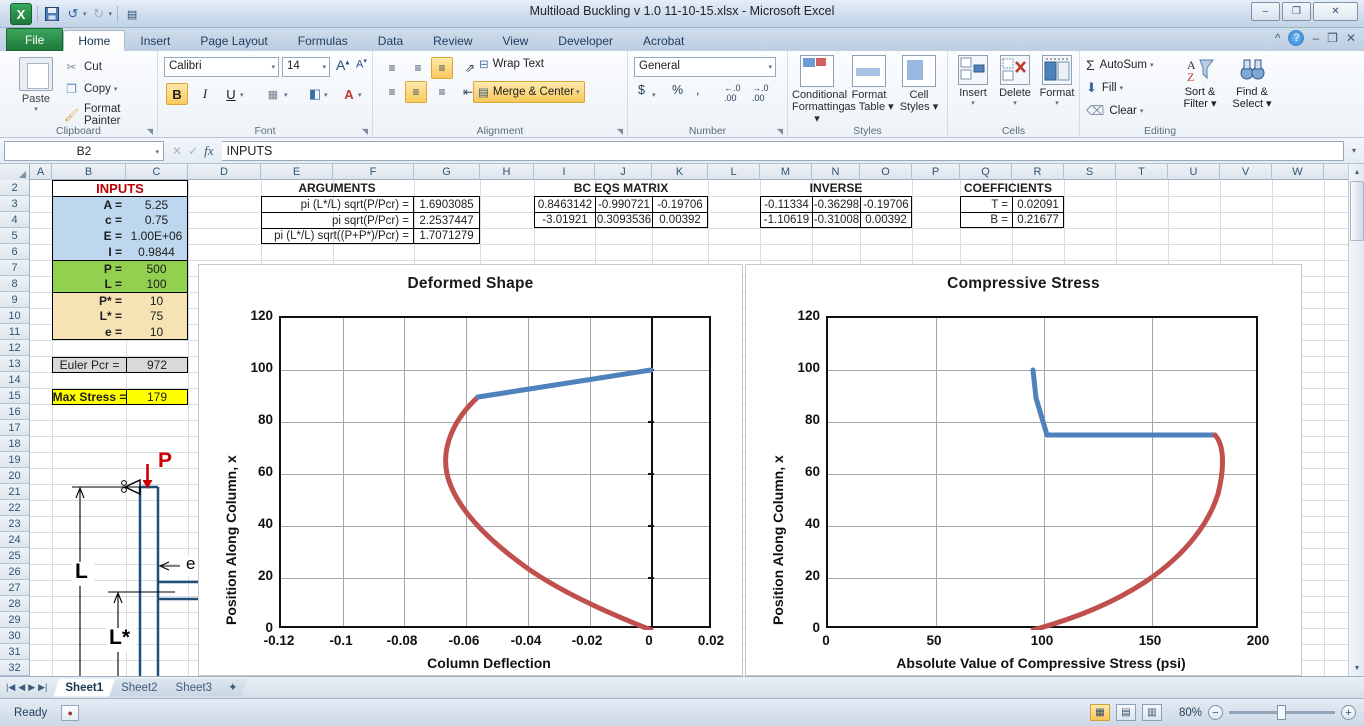  I want to click on cell-inv-r0c0: -0.11334, so click(786, 204).